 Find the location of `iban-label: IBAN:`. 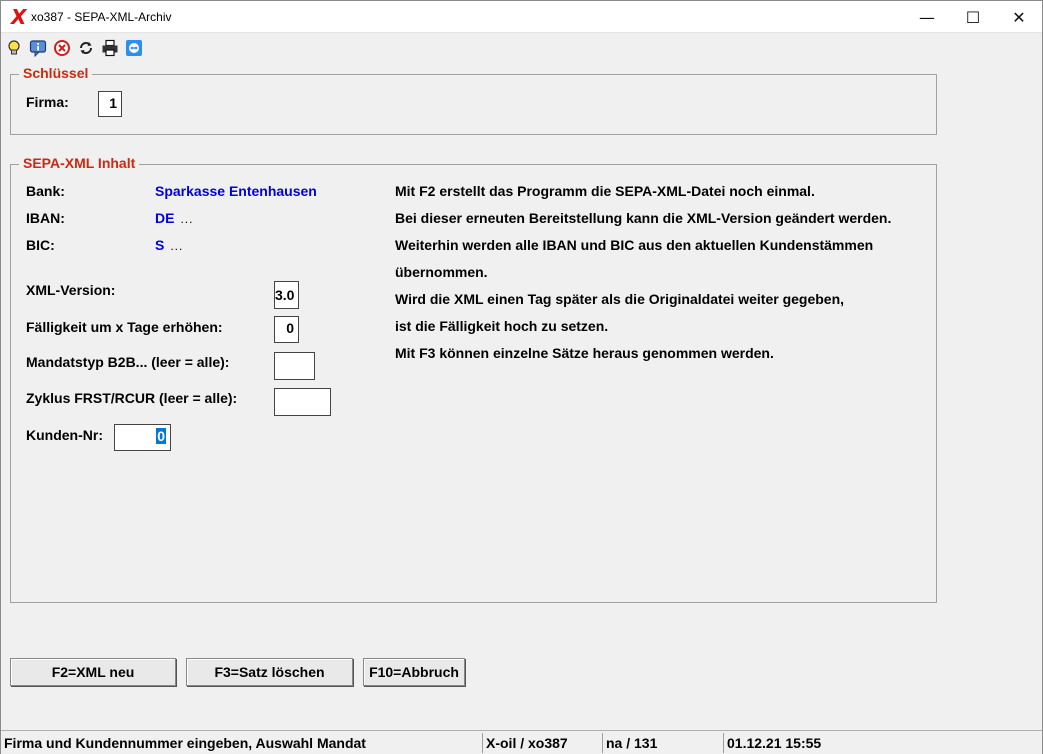

iban-label: IBAN: is located at coordinates (45, 218).